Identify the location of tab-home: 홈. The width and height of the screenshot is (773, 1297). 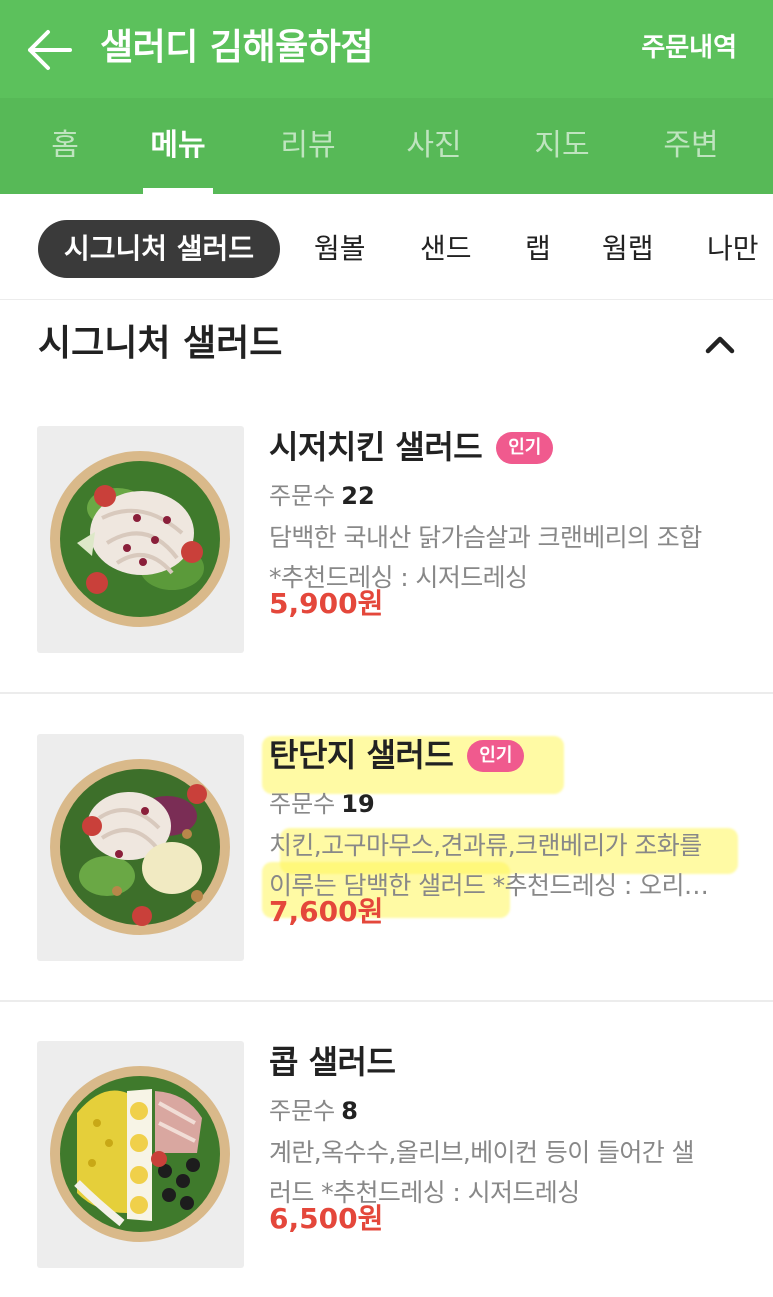
(65, 146).